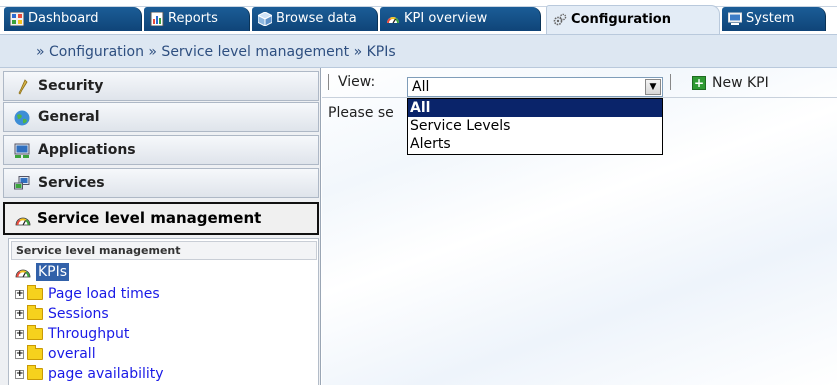  I want to click on dashboard-icon, so click(17, 19).